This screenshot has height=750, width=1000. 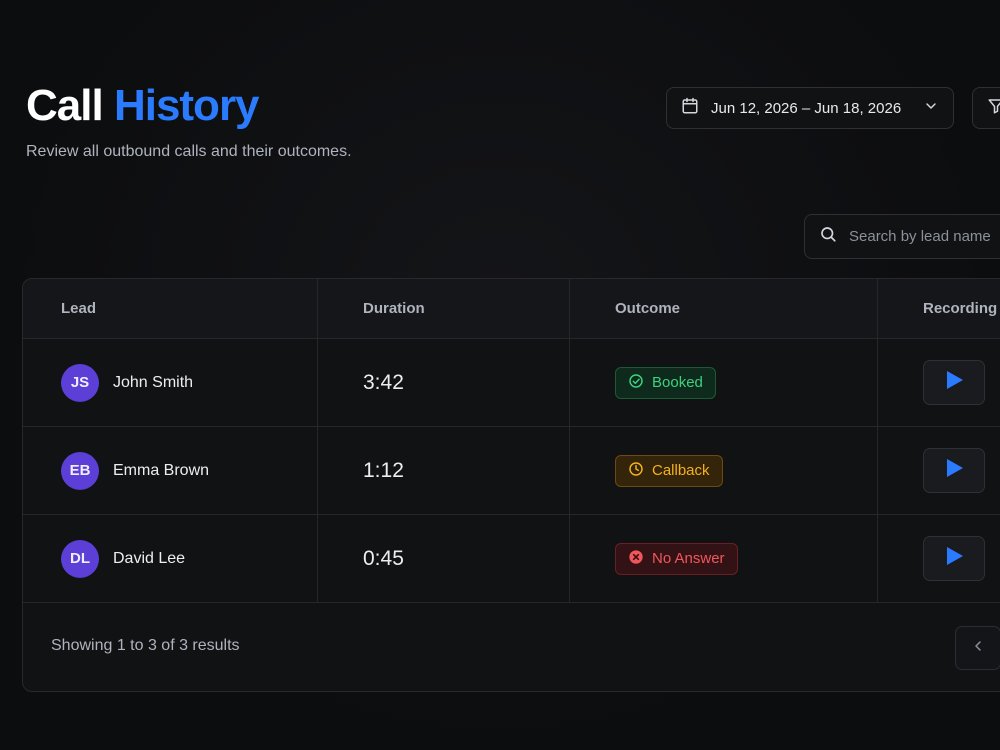 What do you see at coordinates (170, 308) in the screenshot?
I see `column-header-lead: Lead` at bounding box center [170, 308].